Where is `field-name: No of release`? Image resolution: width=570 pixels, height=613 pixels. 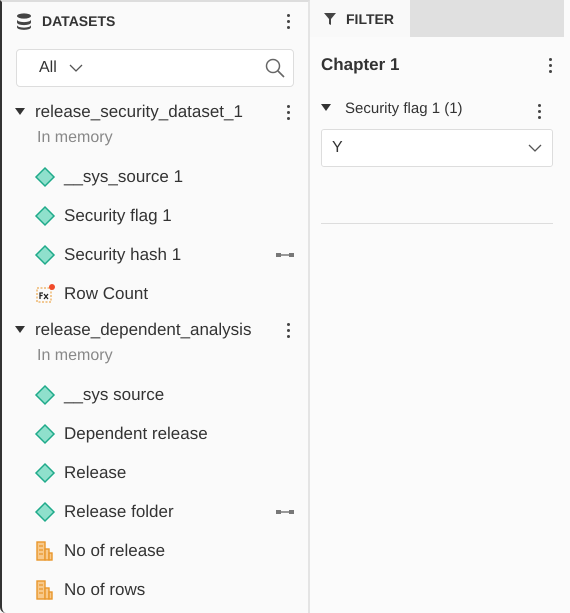
field-name: No of release is located at coordinates (115, 550).